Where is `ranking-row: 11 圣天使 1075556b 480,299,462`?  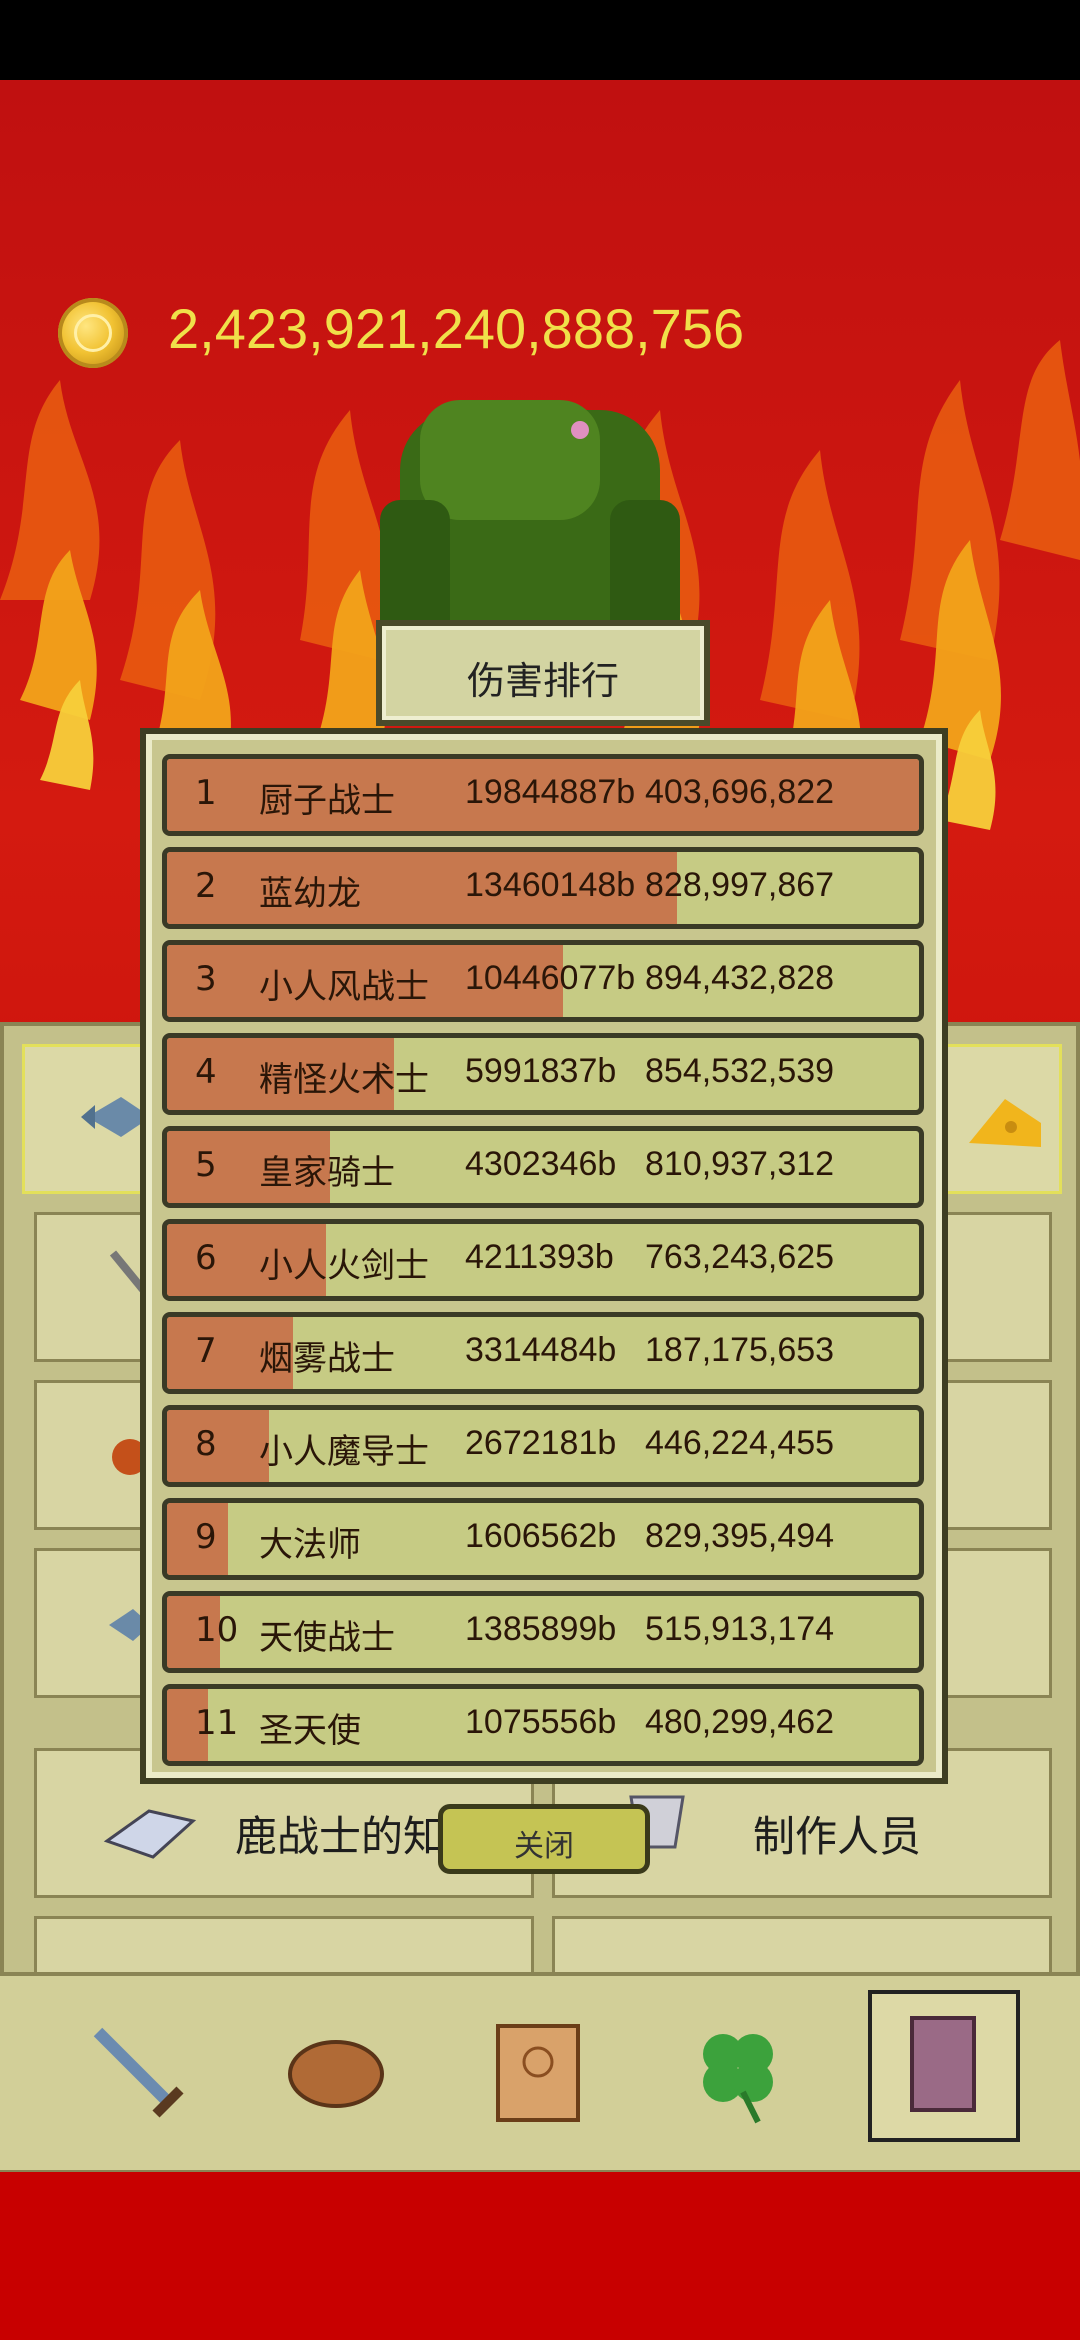
ranking-row: 11 圣天使 1075556b 480,299,462 is located at coordinates (543, 1725).